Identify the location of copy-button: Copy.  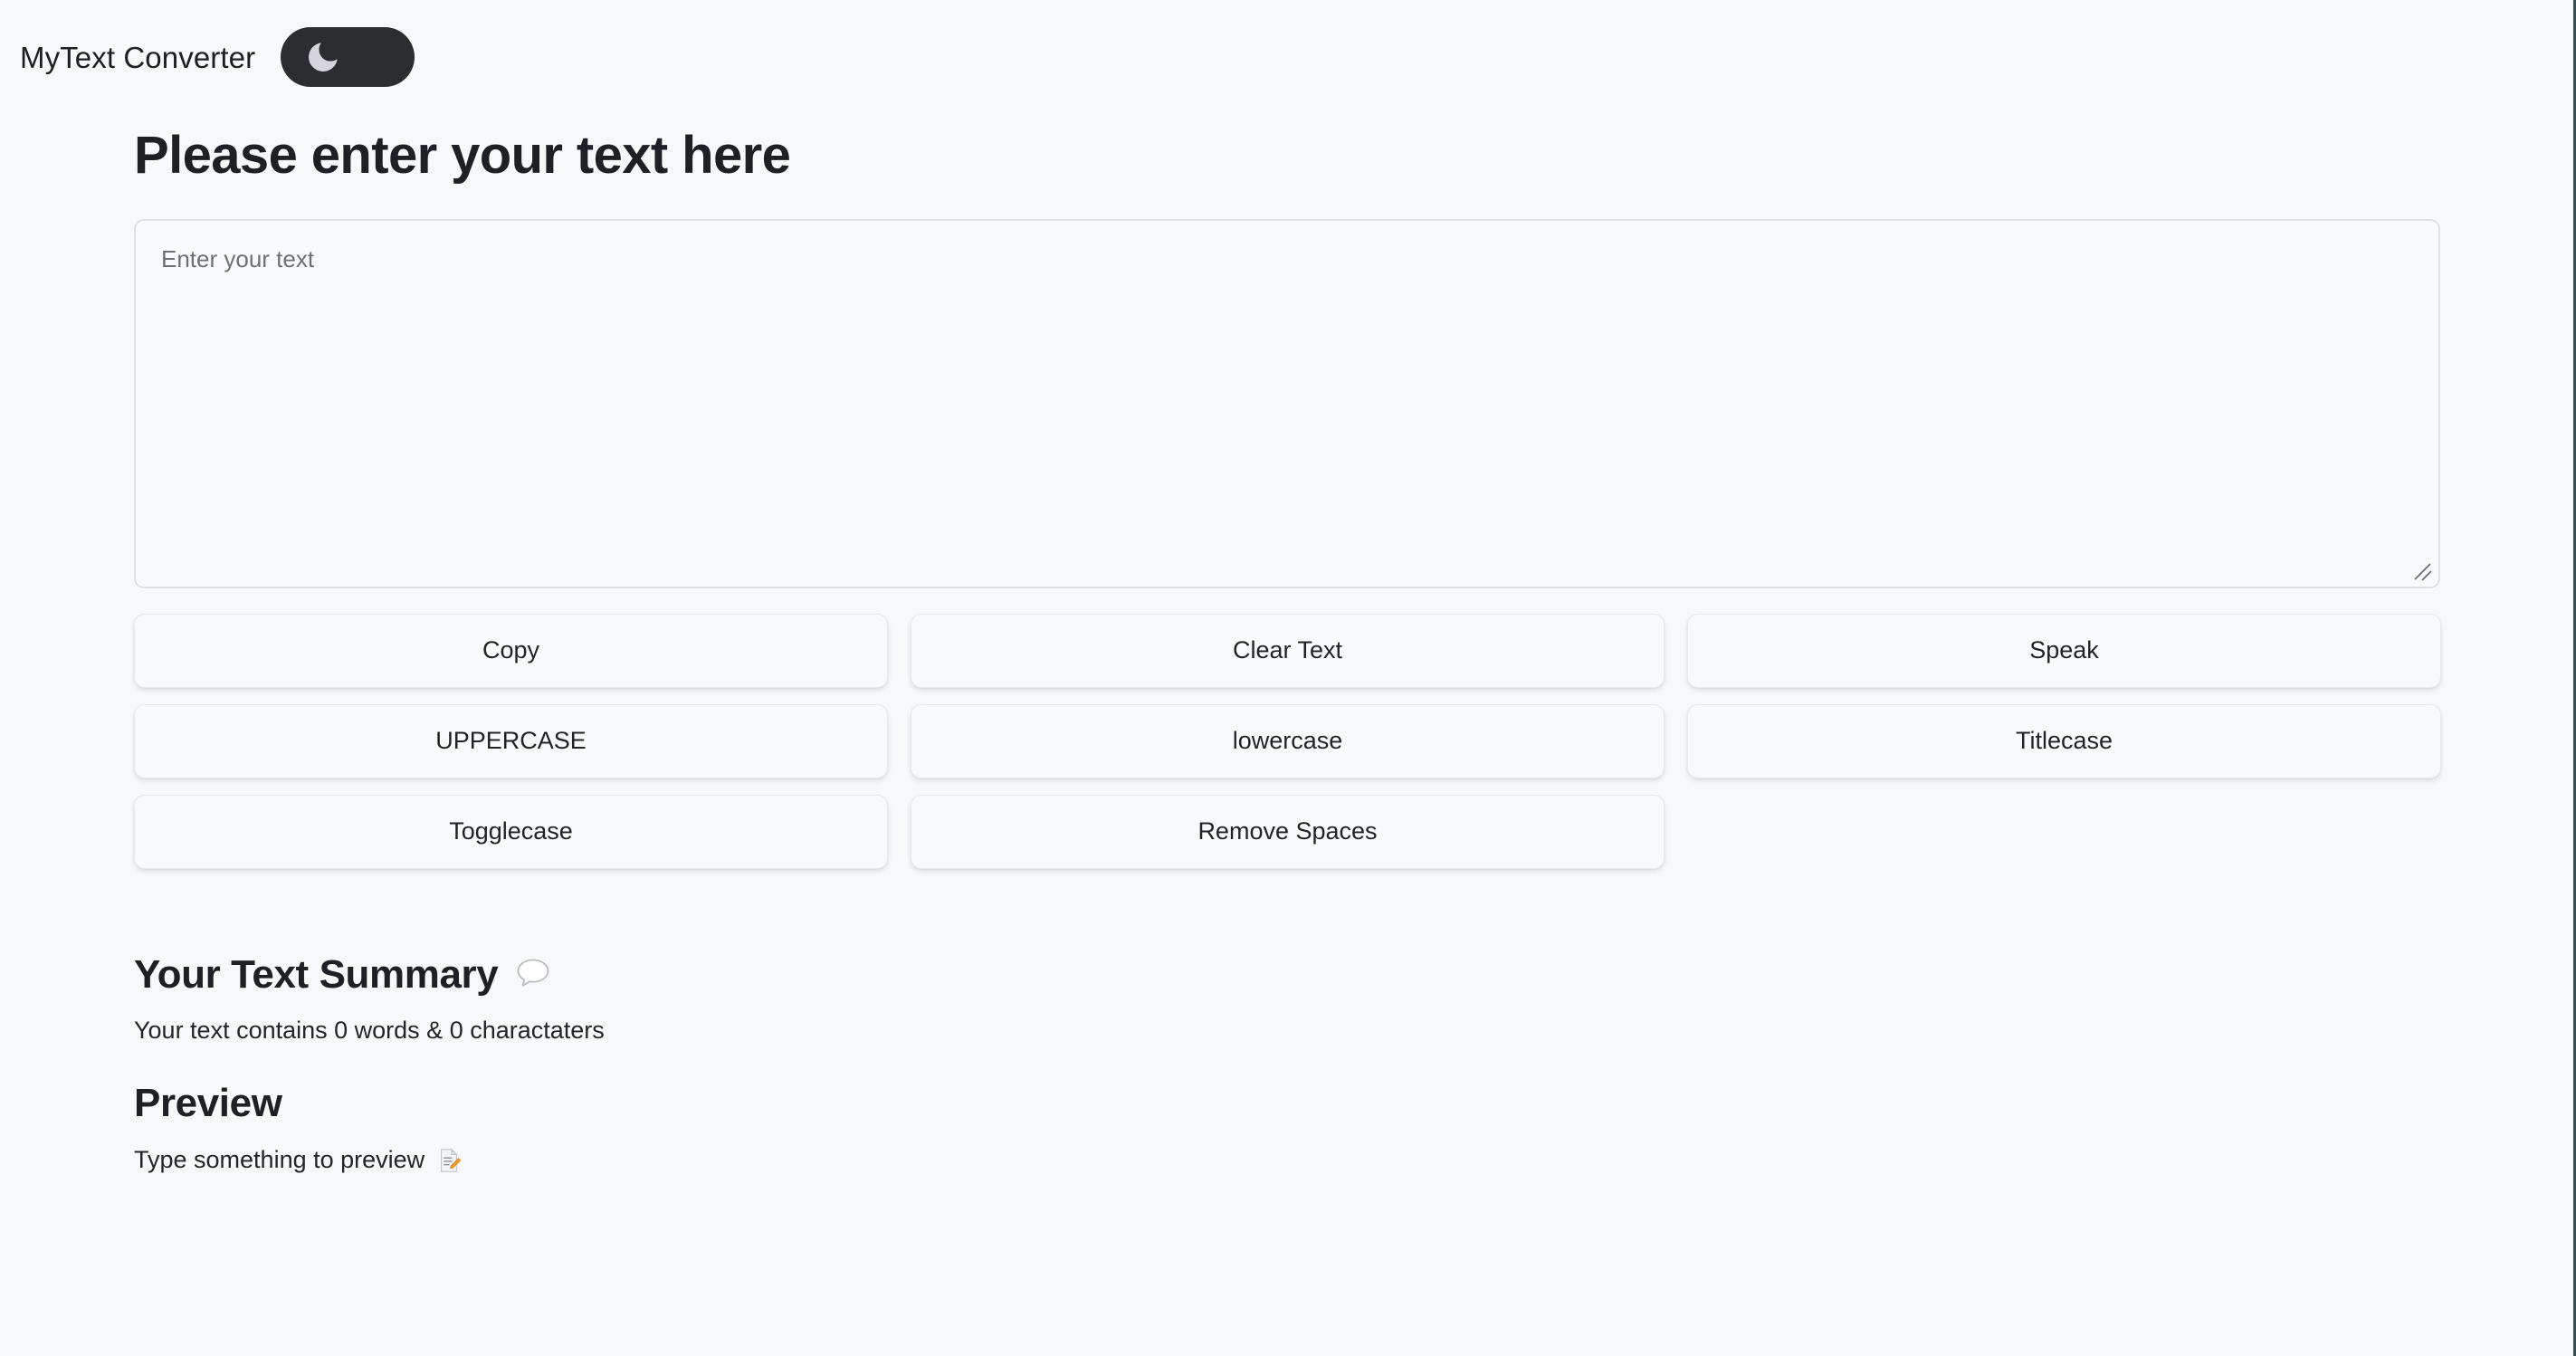
(511, 650).